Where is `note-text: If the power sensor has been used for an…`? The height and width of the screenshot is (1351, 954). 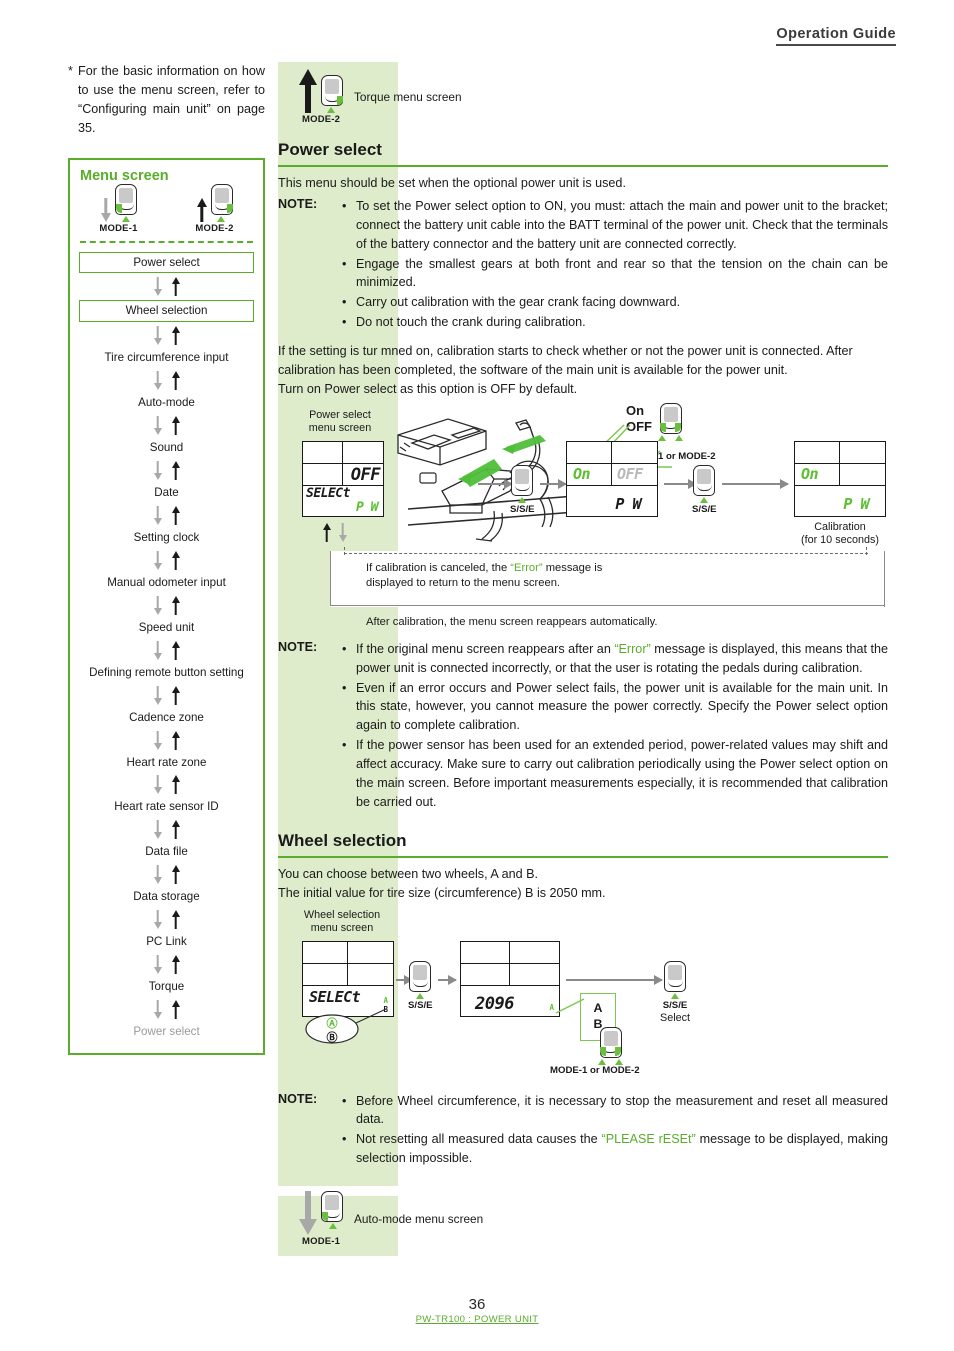
note-text: If the power sensor has been used for an… is located at coordinates (622, 773).